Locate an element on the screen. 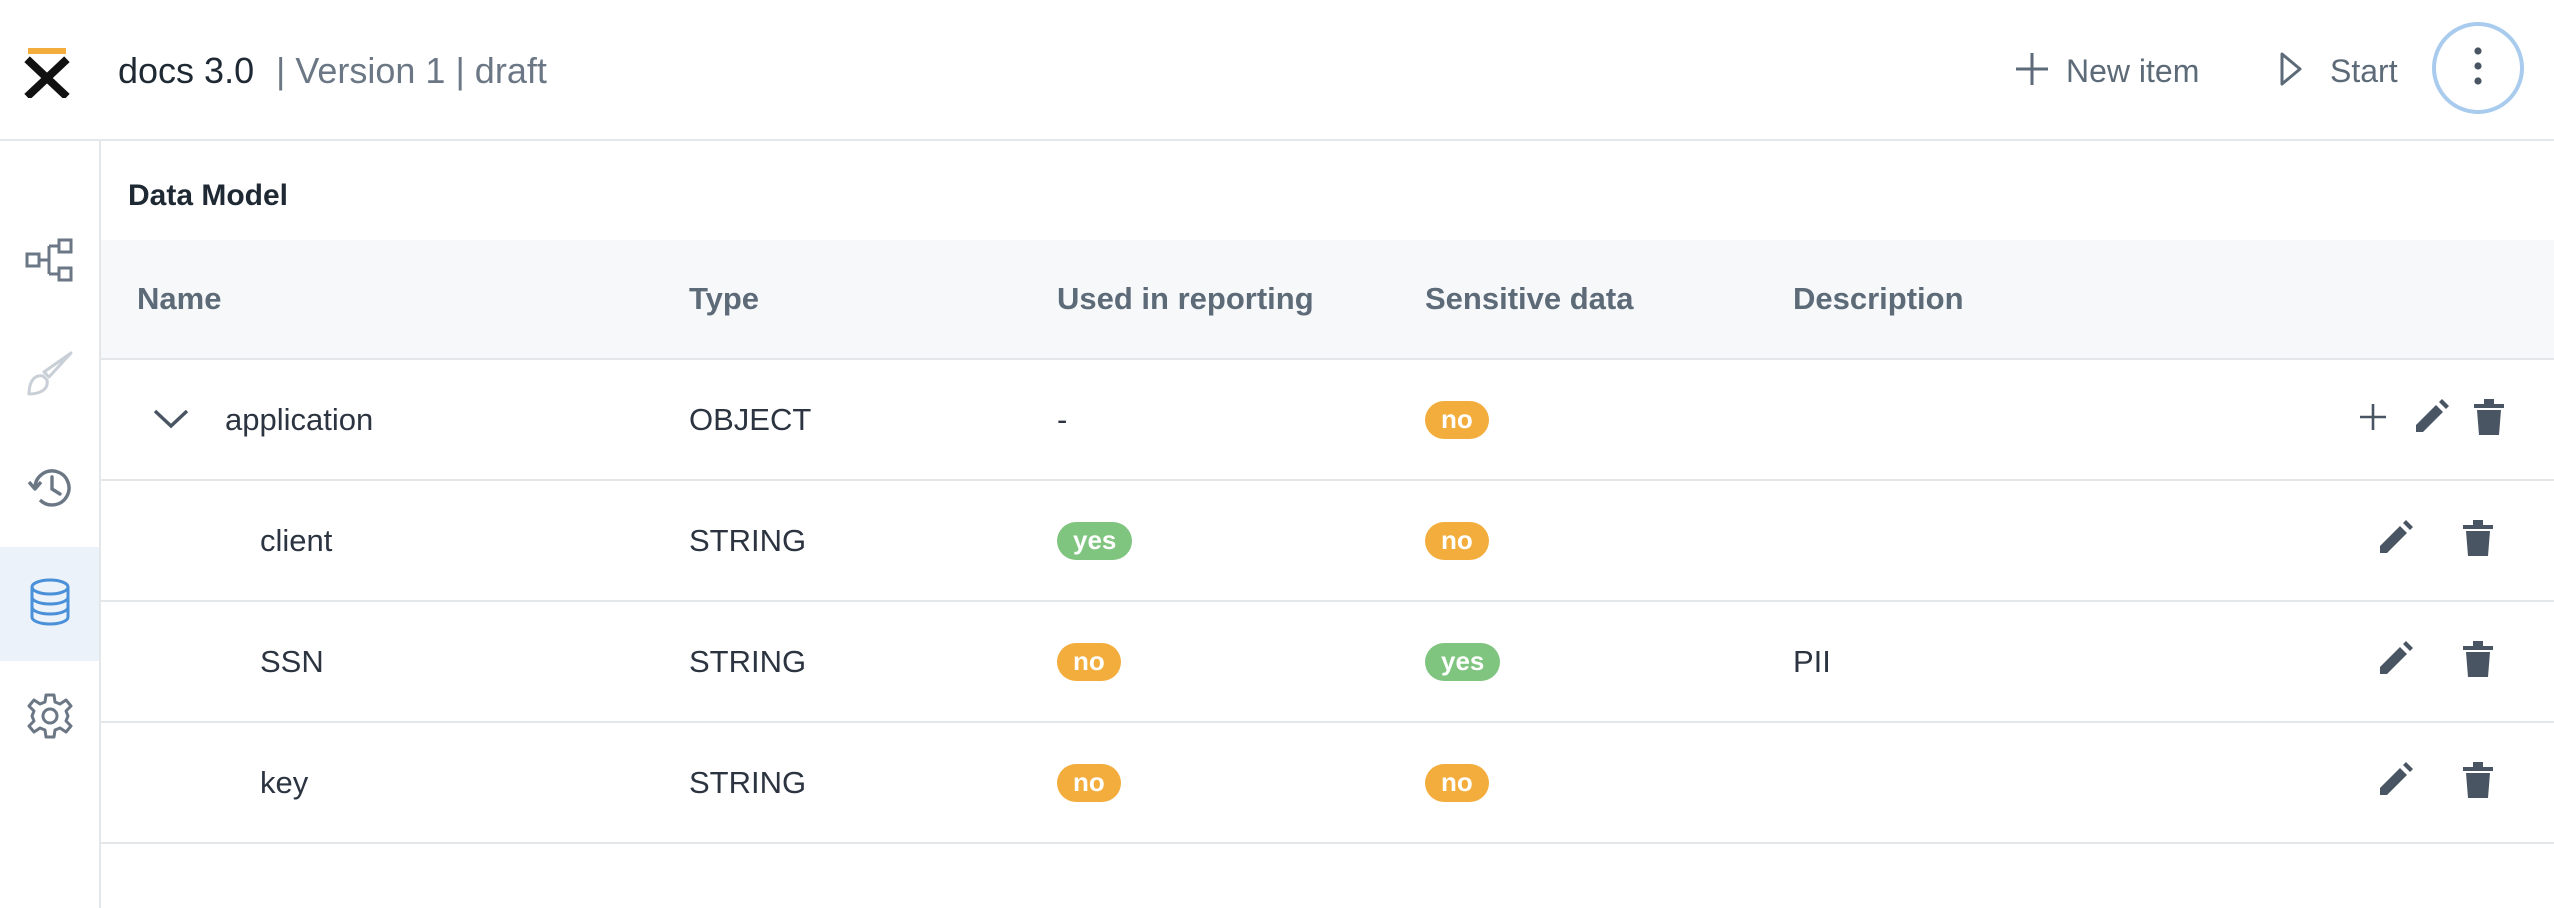  sidebar-item-process is located at coordinates (49, 262).